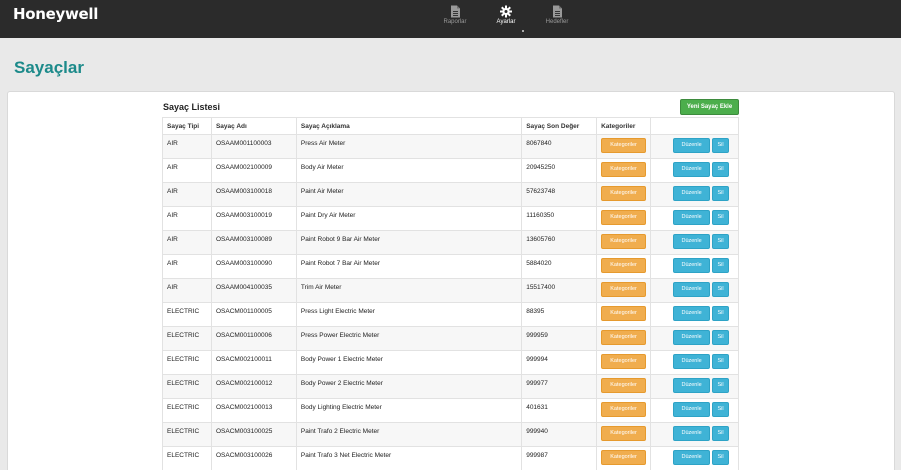 This screenshot has height=470, width=901. Describe the element at coordinates (409, 126) in the screenshot. I see `column-header-description: Sayaç Açıklama` at that location.